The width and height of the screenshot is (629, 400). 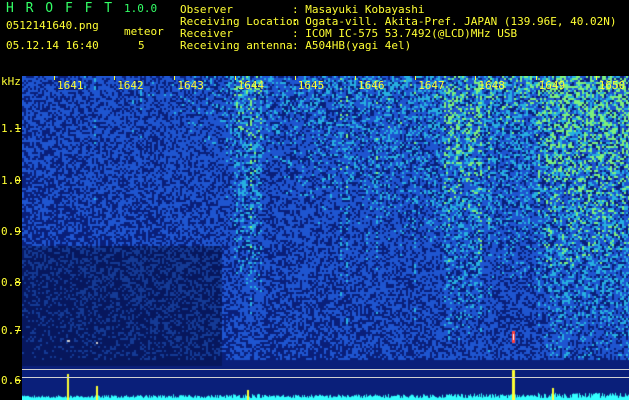 I want to click on time-tick-label: 1647, so click(x=431, y=85).